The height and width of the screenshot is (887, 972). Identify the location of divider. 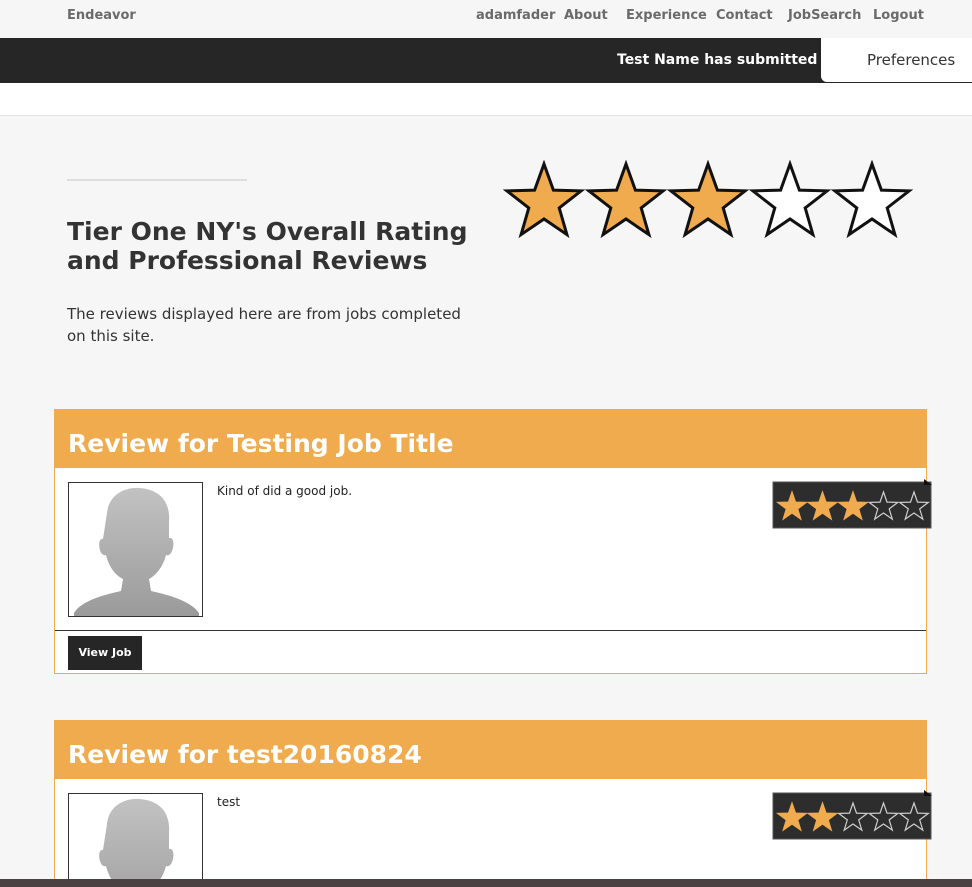
(157, 180).